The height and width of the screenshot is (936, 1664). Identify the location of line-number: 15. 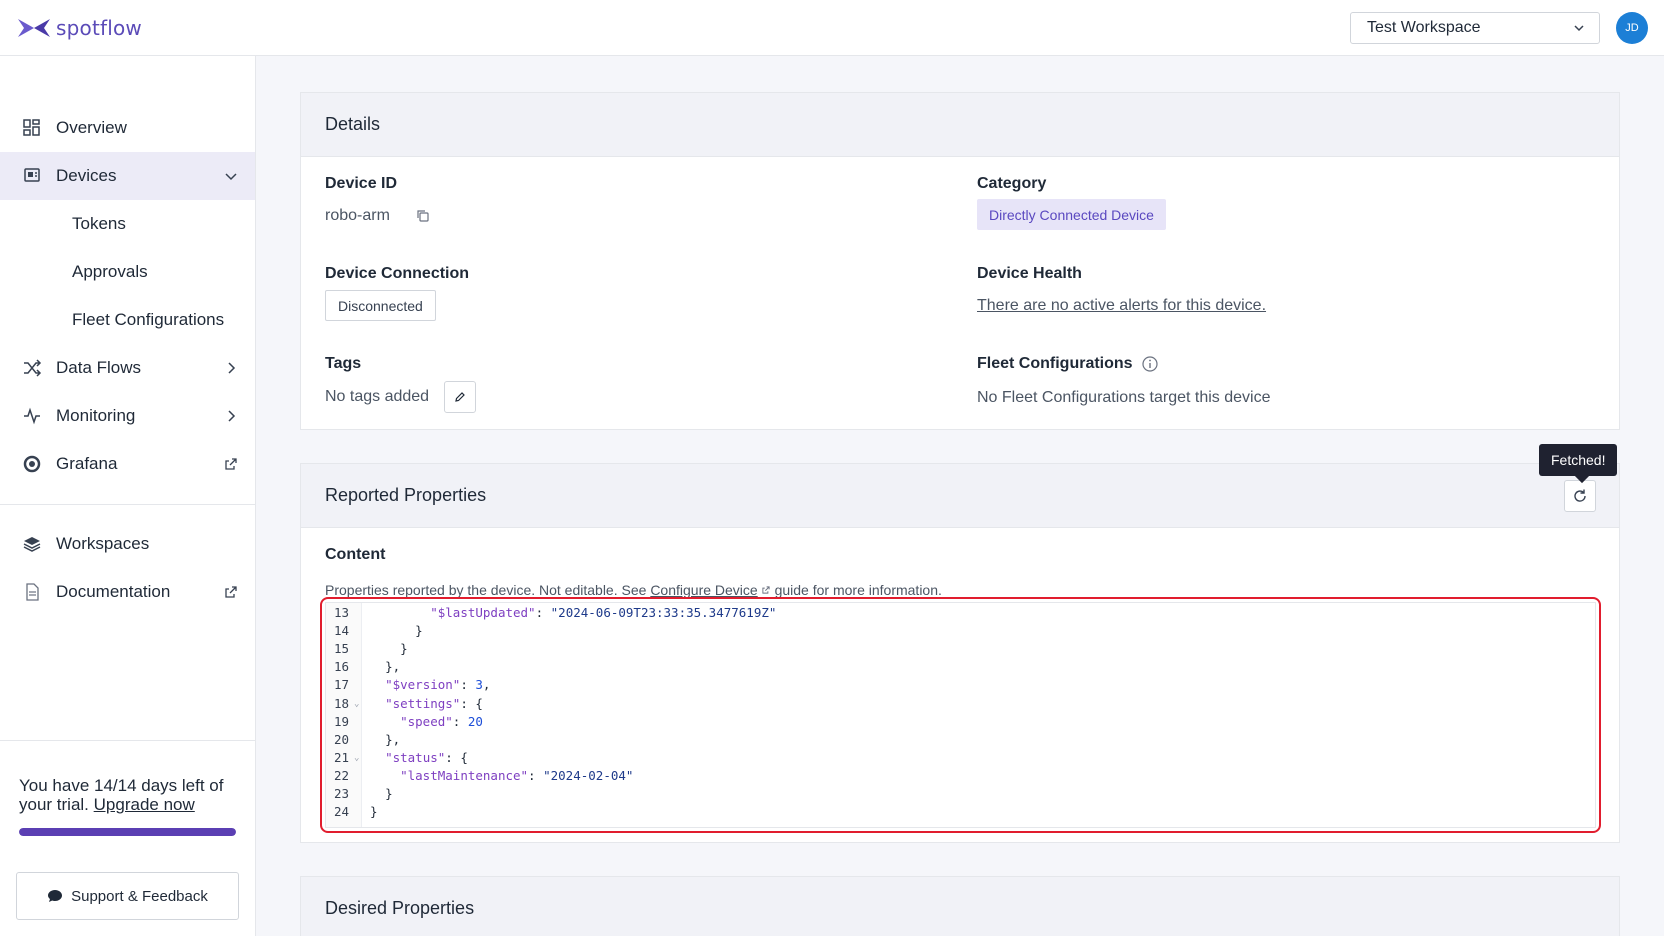
(342, 649).